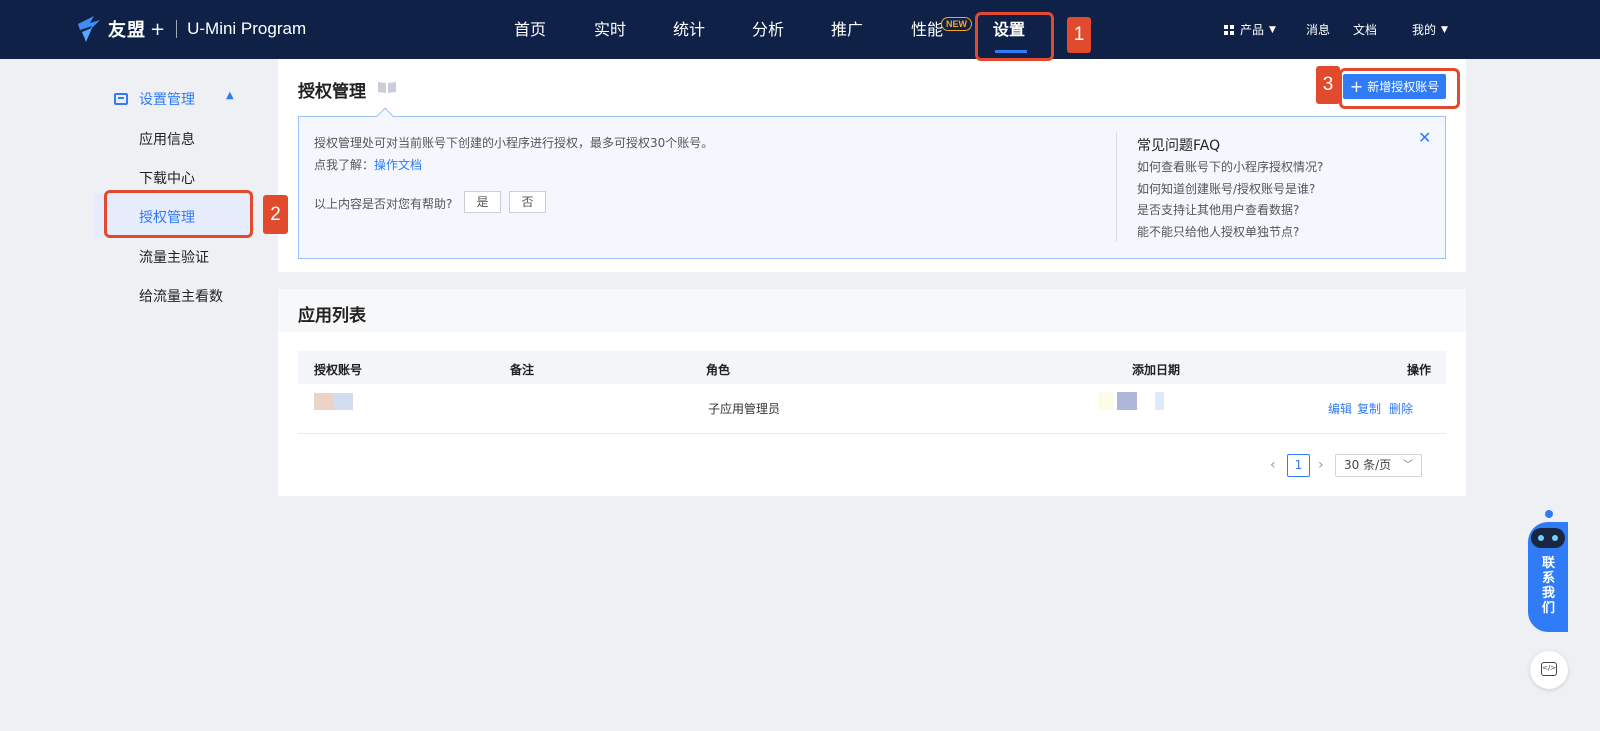 Image resolution: width=1600 pixels, height=731 pixels. What do you see at coordinates (872, 310) in the screenshot?
I see `app-list-header` at bounding box center [872, 310].